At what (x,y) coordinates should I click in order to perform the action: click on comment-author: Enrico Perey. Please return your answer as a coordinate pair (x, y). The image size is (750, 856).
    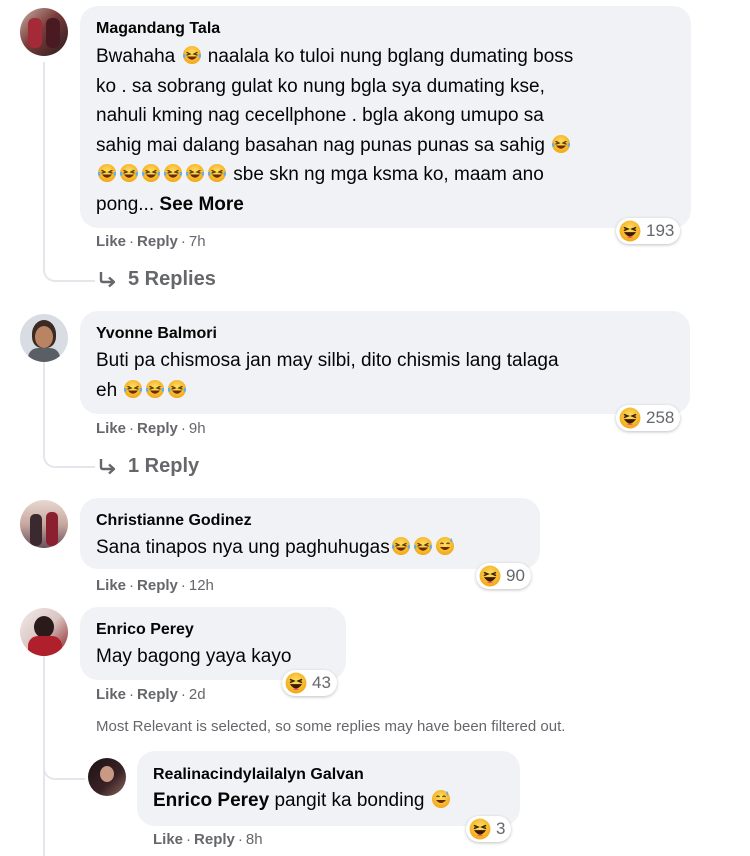
    Looking at the image, I should click on (145, 630).